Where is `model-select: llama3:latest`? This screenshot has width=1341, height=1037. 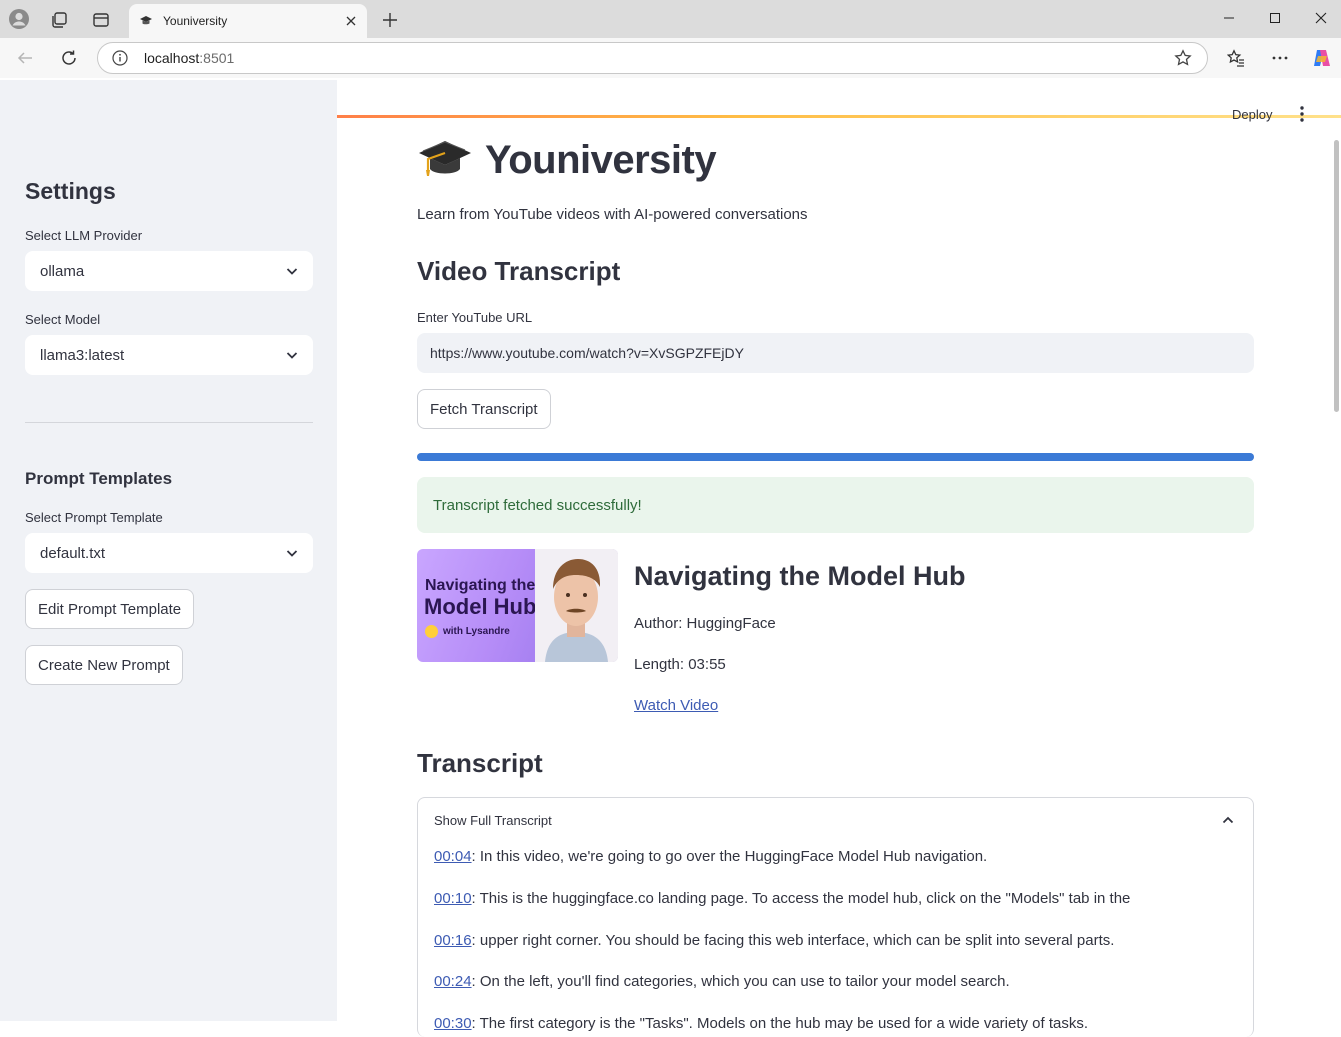 model-select: llama3:latest is located at coordinates (169, 355).